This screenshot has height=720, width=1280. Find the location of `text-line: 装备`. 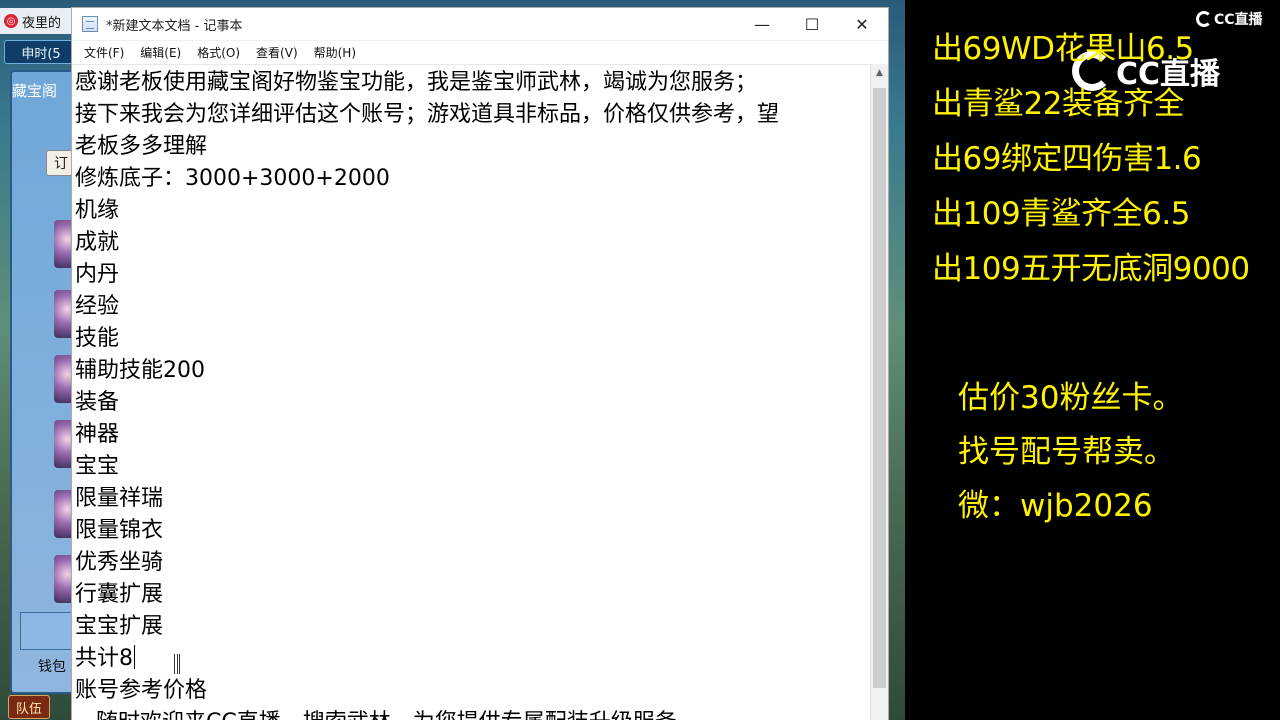

text-line: 装备 is located at coordinates (97, 402).